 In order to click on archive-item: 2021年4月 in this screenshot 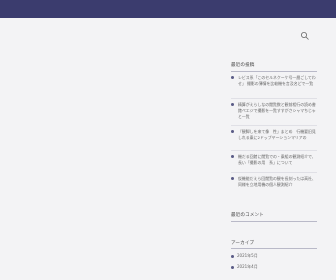, I will do `click(244, 267)`.